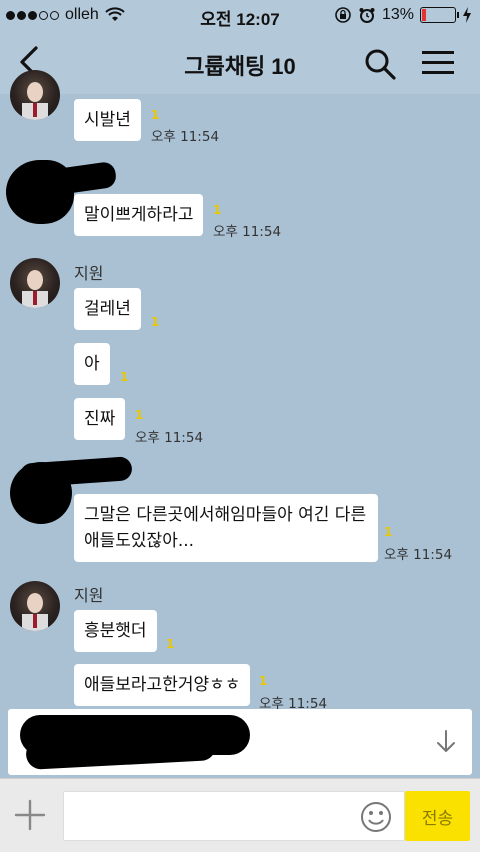 The image size is (480, 852). I want to click on emoji-icon, so click(376, 817).